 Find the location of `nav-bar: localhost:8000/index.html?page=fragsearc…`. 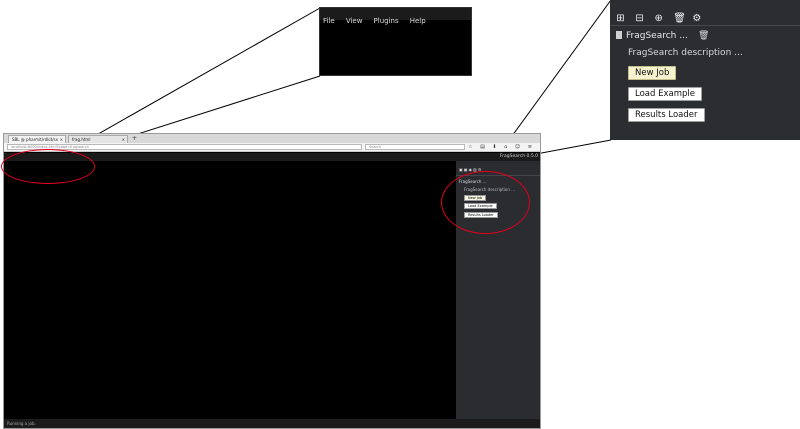

nav-bar: localhost:8000/index.html?page=fragsearc… is located at coordinates (272, 147).